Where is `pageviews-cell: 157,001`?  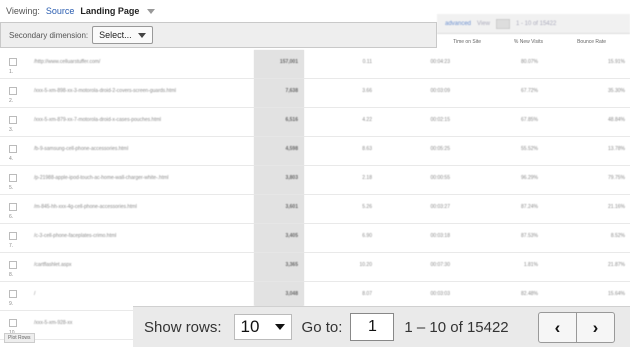 pageviews-cell: 157,001 is located at coordinates (279, 64).